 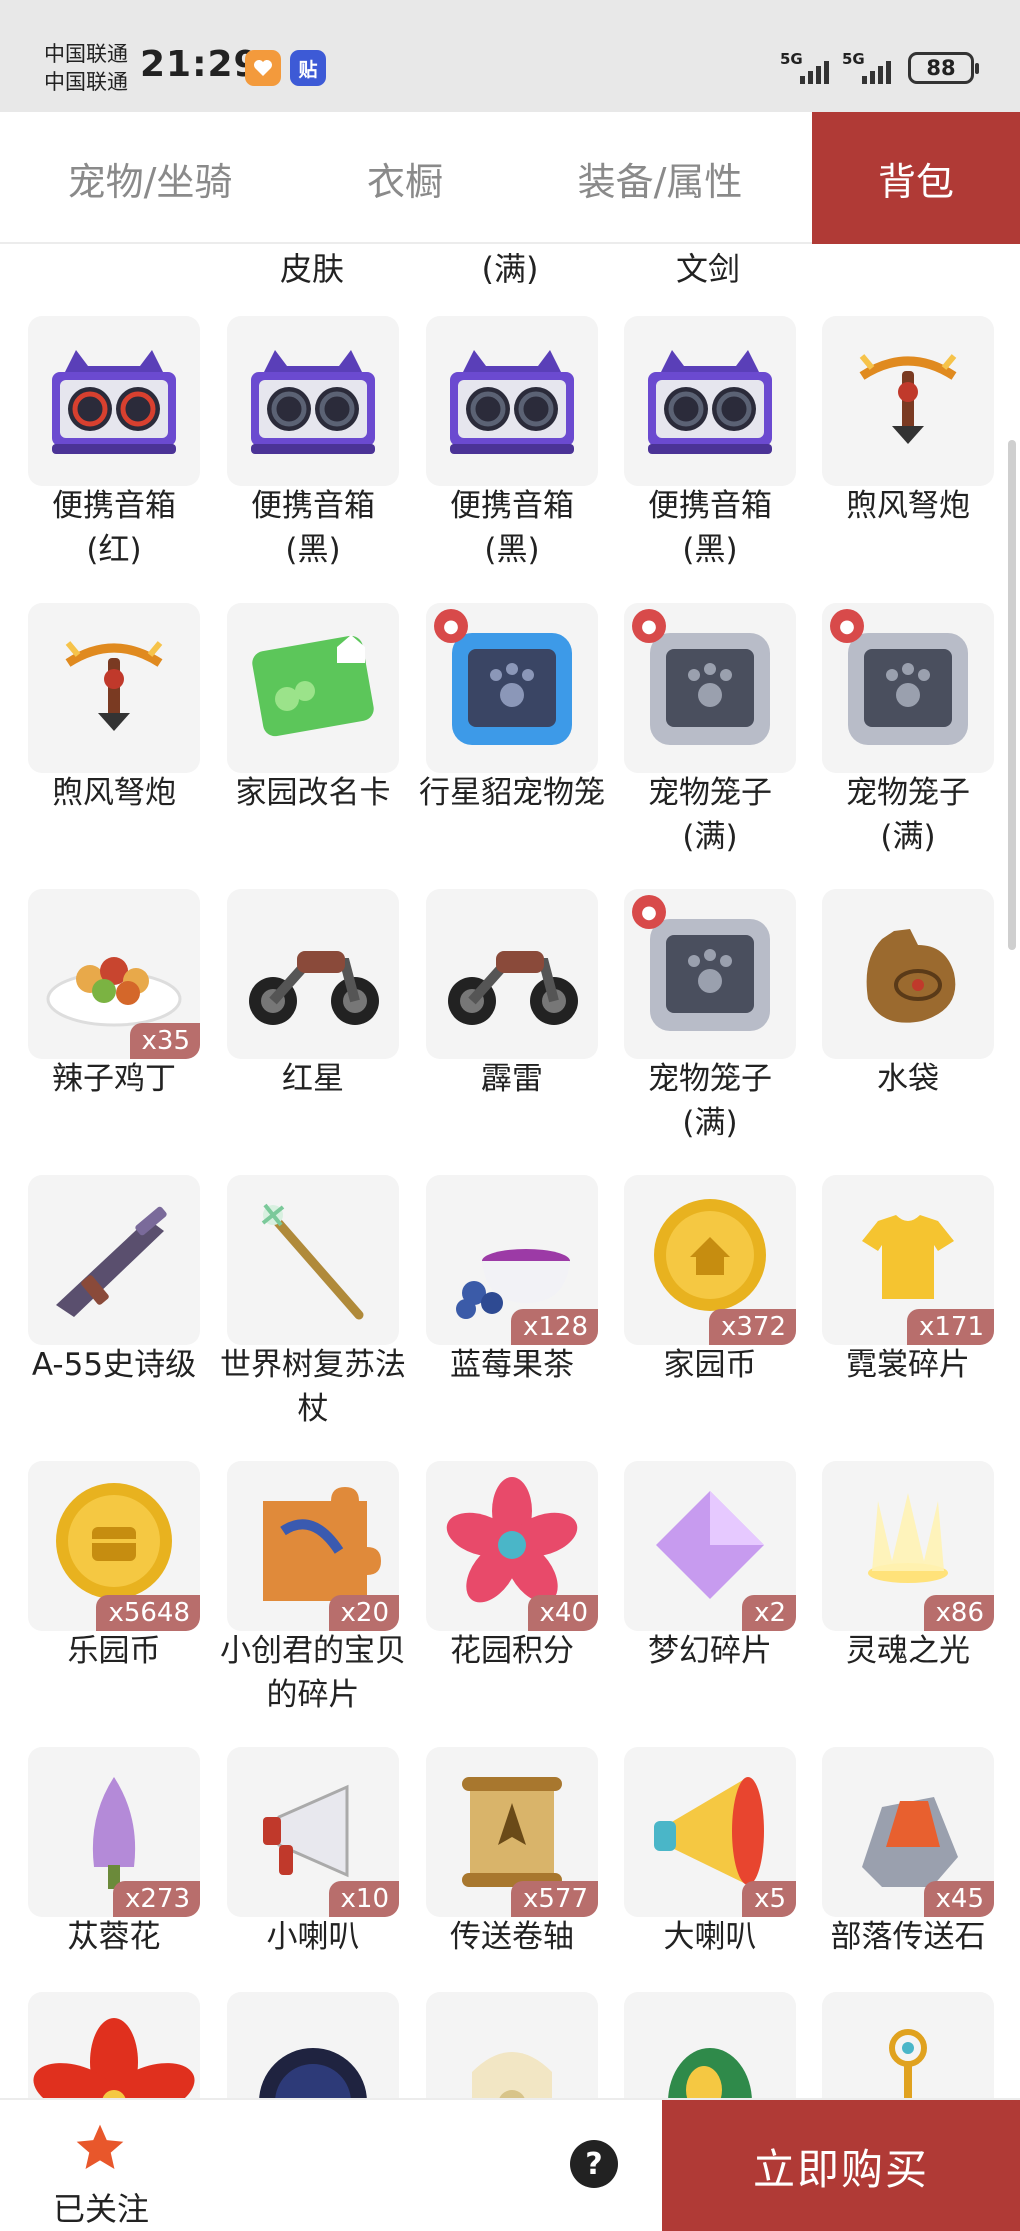 What do you see at coordinates (313, 1546) in the screenshot?
I see `item-tile: x20` at bounding box center [313, 1546].